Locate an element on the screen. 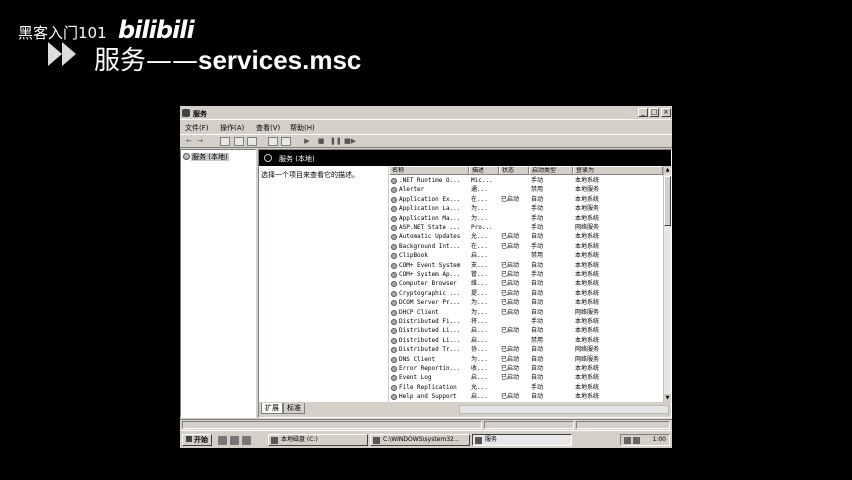 The image size is (852, 480). table-row: Computer Browser 维... 已启动 自动 本地系统 is located at coordinates (526, 283).